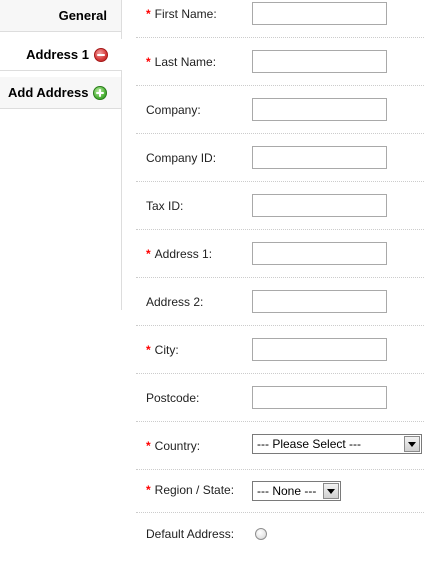 The width and height of the screenshot is (424, 570). Describe the element at coordinates (319, 349) in the screenshot. I see `city-input` at that location.